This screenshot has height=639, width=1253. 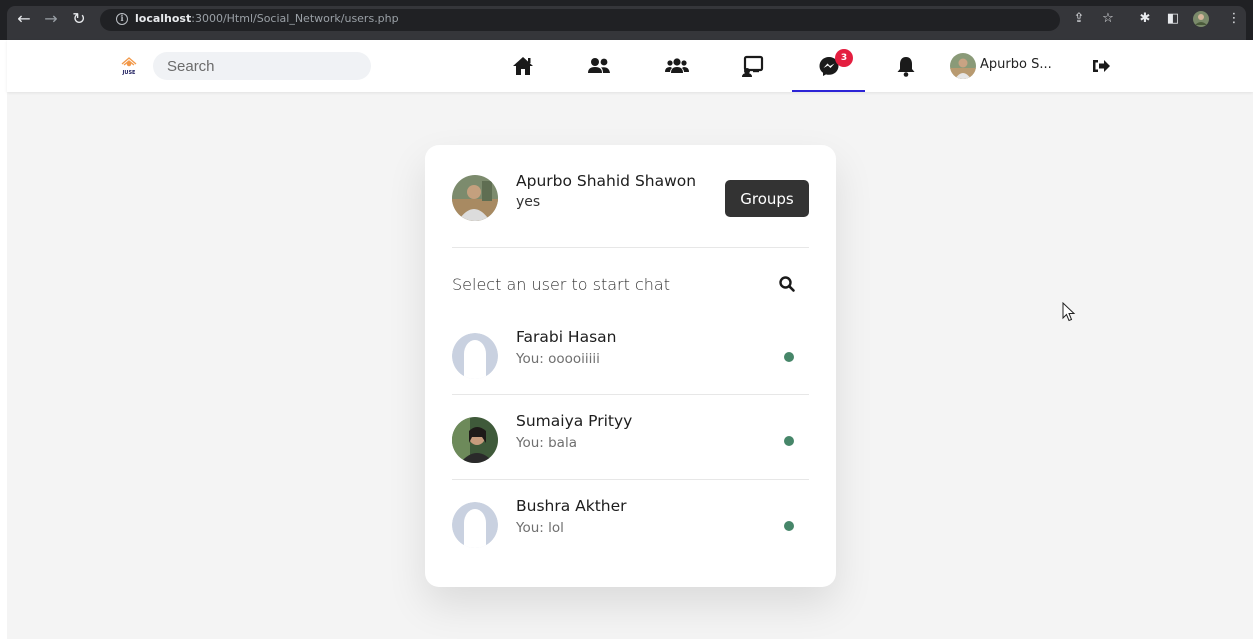 I want to click on last-message: You: lol, so click(x=540, y=528).